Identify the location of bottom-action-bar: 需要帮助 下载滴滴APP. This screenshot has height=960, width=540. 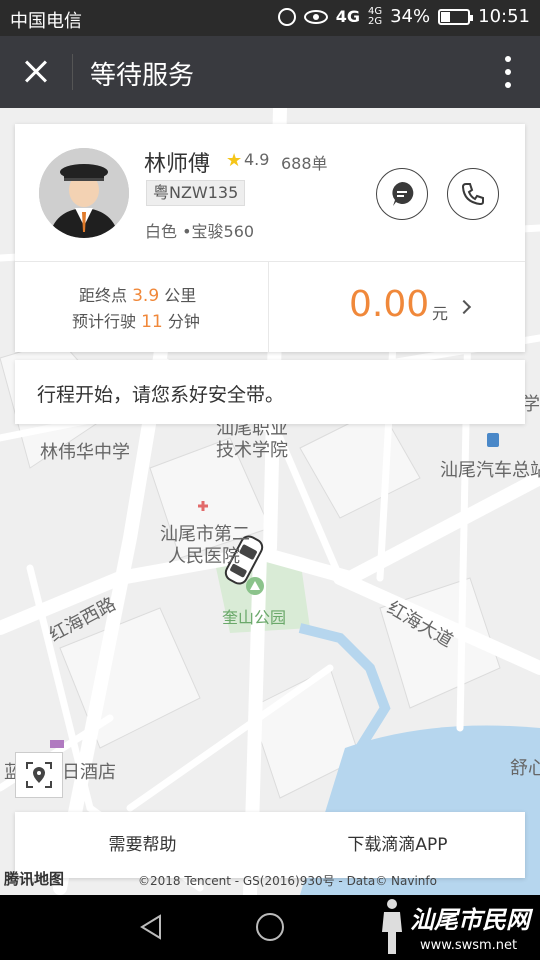
(270, 845).